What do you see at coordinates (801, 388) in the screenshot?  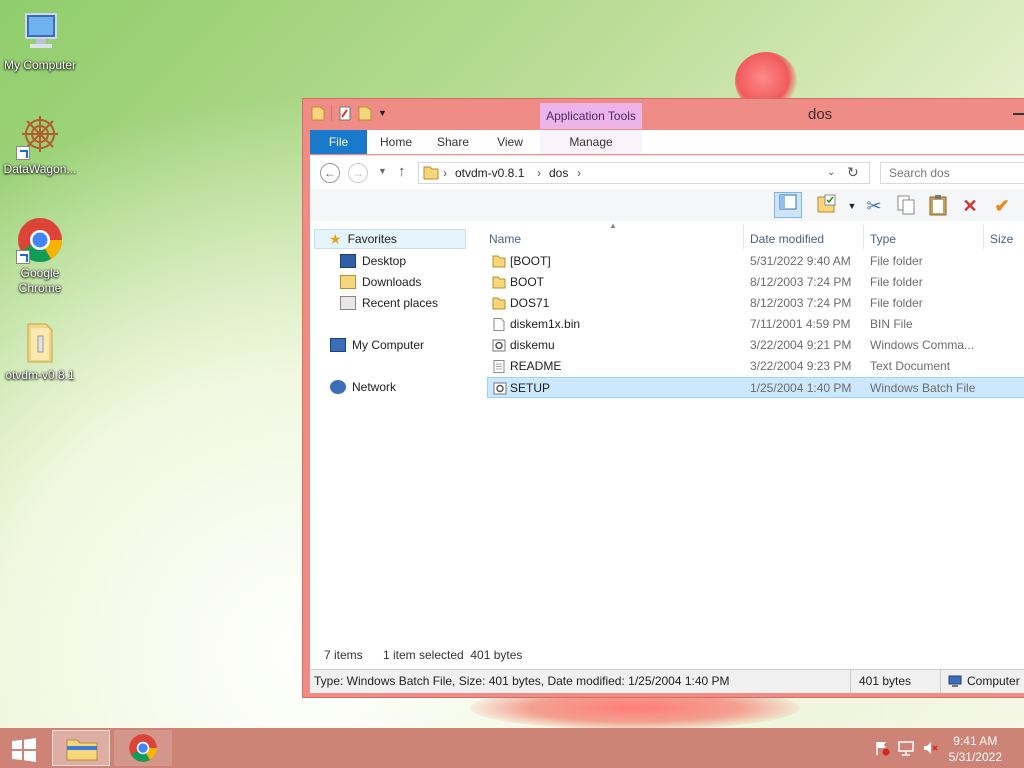 I see `file-date: 1/25/2004 1:40 PM` at bounding box center [801, 388].